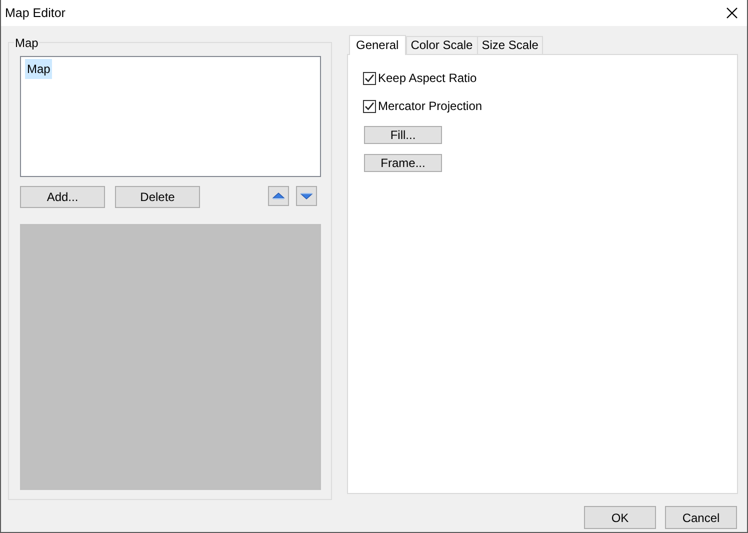 The height and width of the screenshot is (533, 748). What do you see at coordinates (620, 517) in the screenshot?
I see `ok-button: OK` at bounding box center [620, 517].